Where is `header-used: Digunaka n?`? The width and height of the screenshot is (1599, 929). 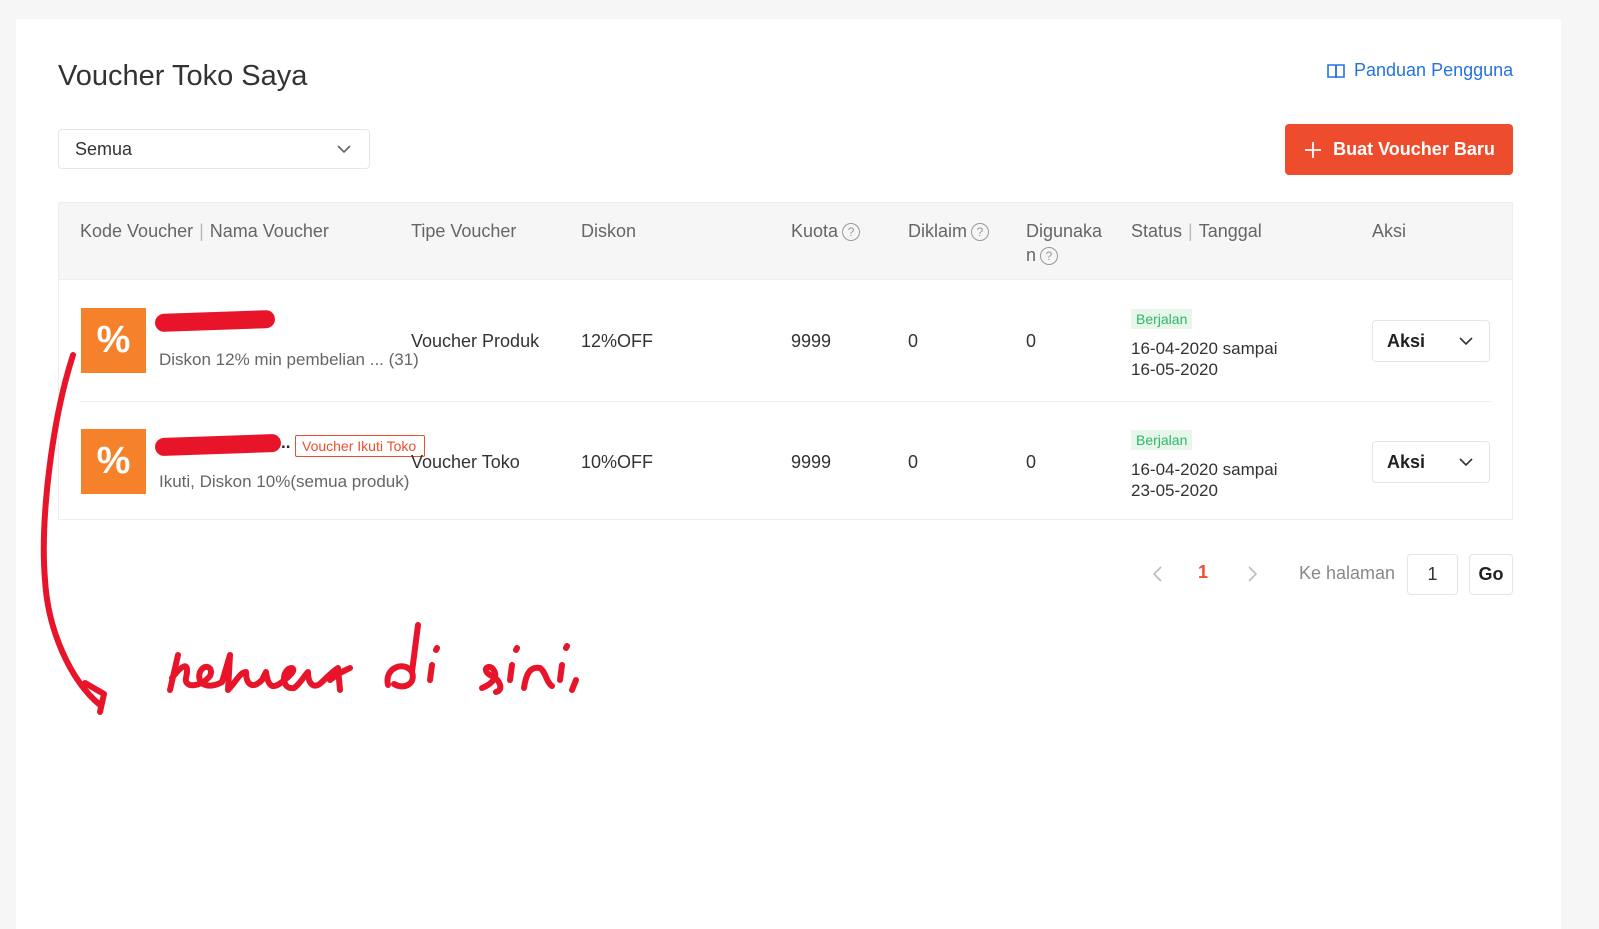 header-used: Digunaka n? is located at coordinates (1064, 243).